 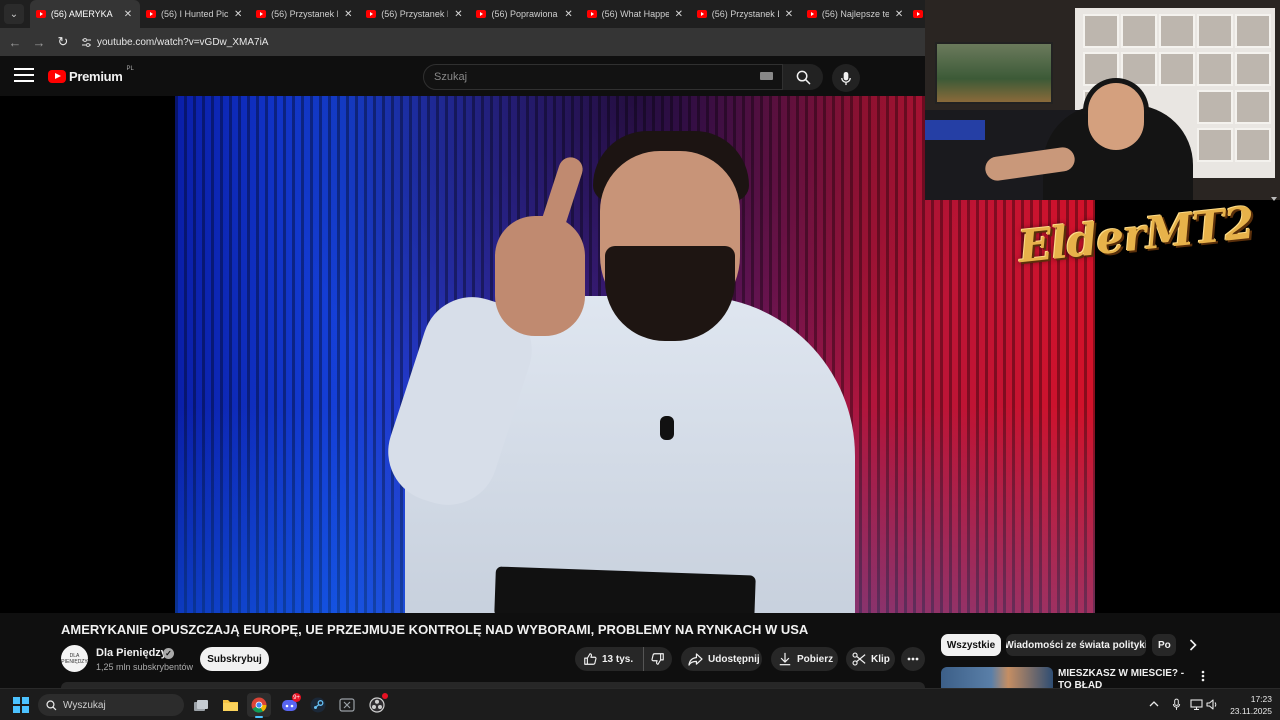 I want to click on more-actions-button, so click(x=913, y=659).